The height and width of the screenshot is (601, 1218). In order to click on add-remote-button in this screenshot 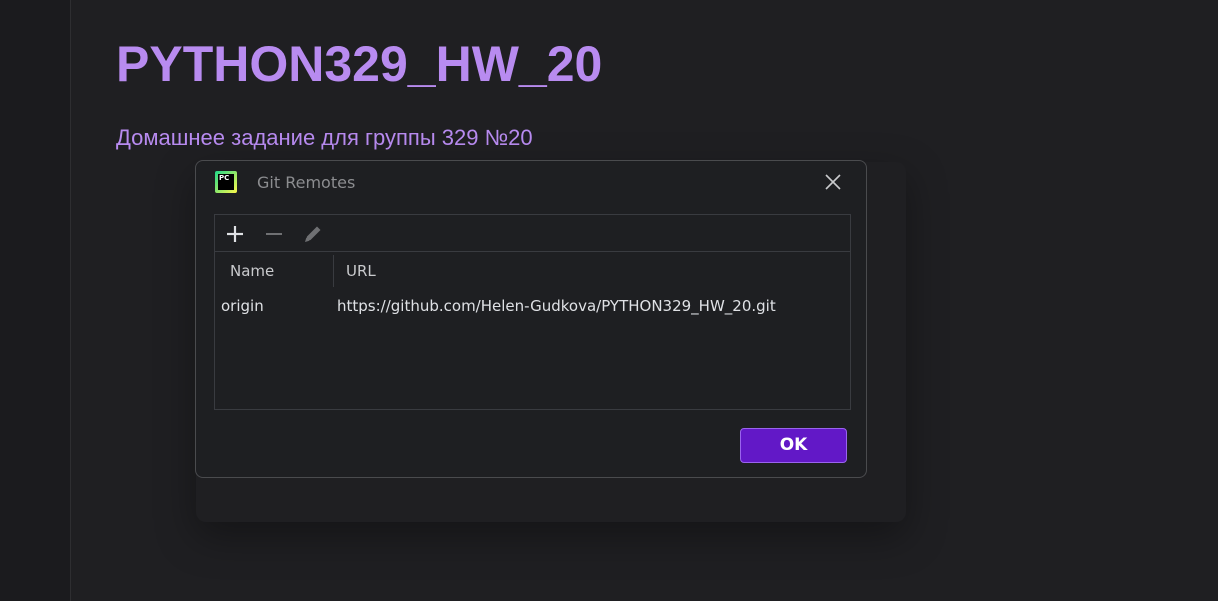, I will do `click(235, 234)`.